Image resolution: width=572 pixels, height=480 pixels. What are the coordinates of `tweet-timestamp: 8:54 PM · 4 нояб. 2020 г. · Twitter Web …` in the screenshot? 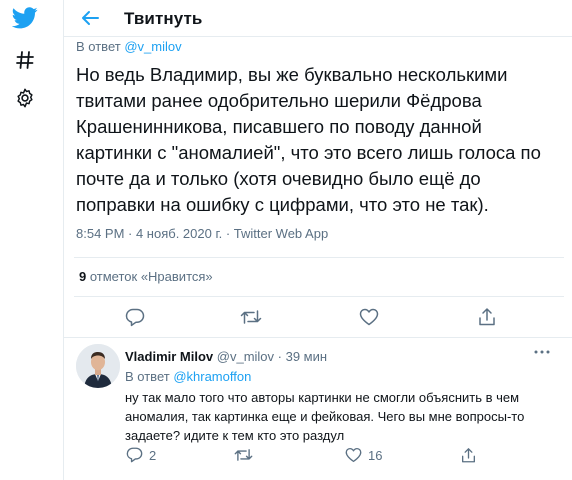 It's located at (202, 233).